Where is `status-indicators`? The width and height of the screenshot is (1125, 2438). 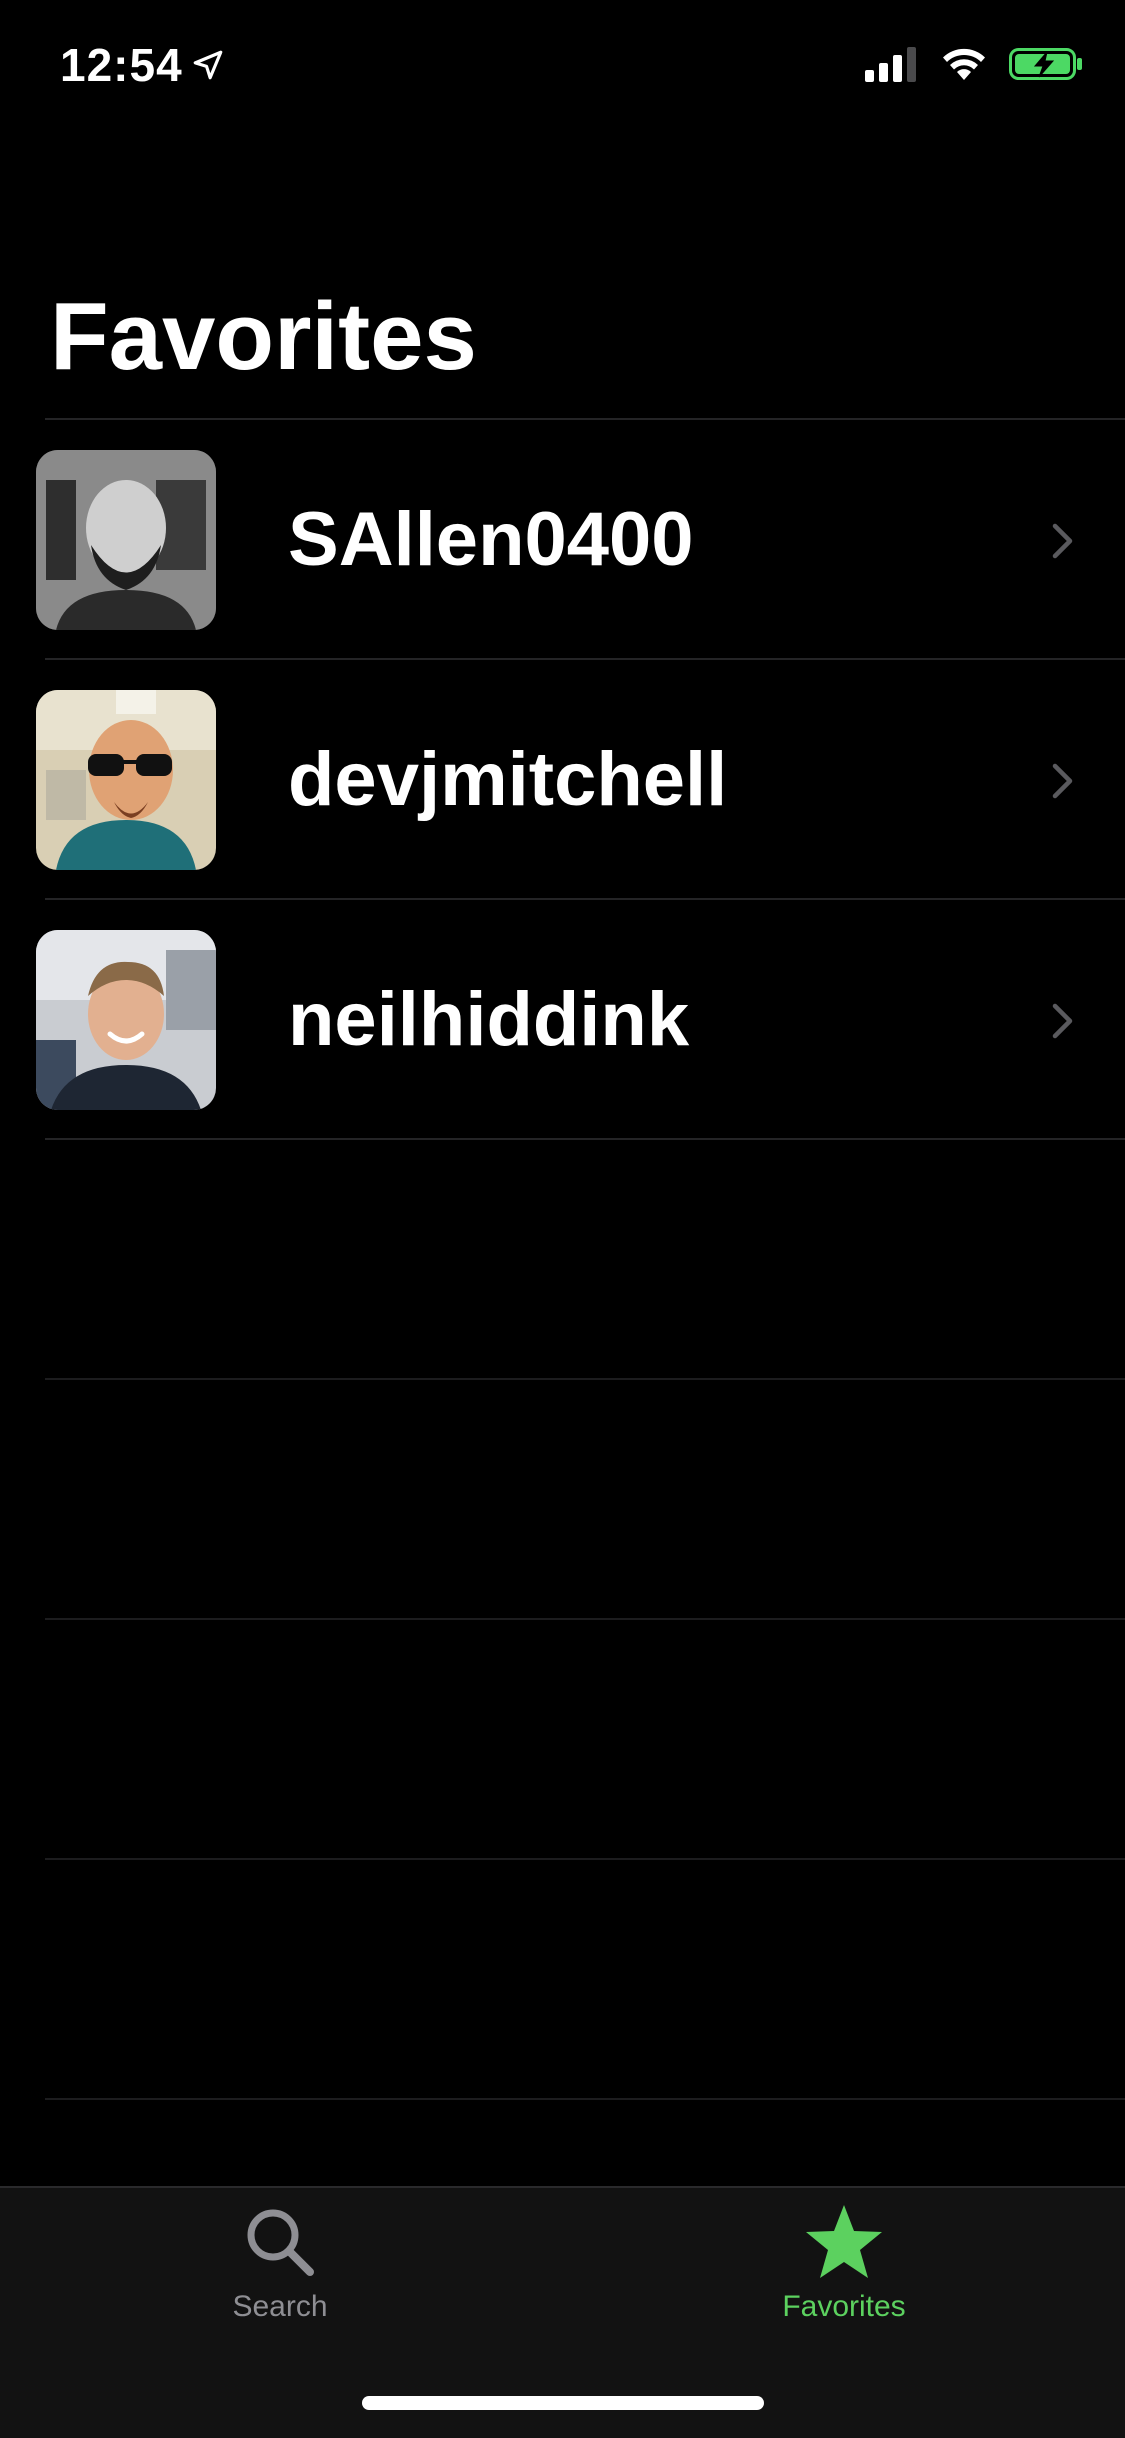 status-indicators is located at coordinates (974, 64).